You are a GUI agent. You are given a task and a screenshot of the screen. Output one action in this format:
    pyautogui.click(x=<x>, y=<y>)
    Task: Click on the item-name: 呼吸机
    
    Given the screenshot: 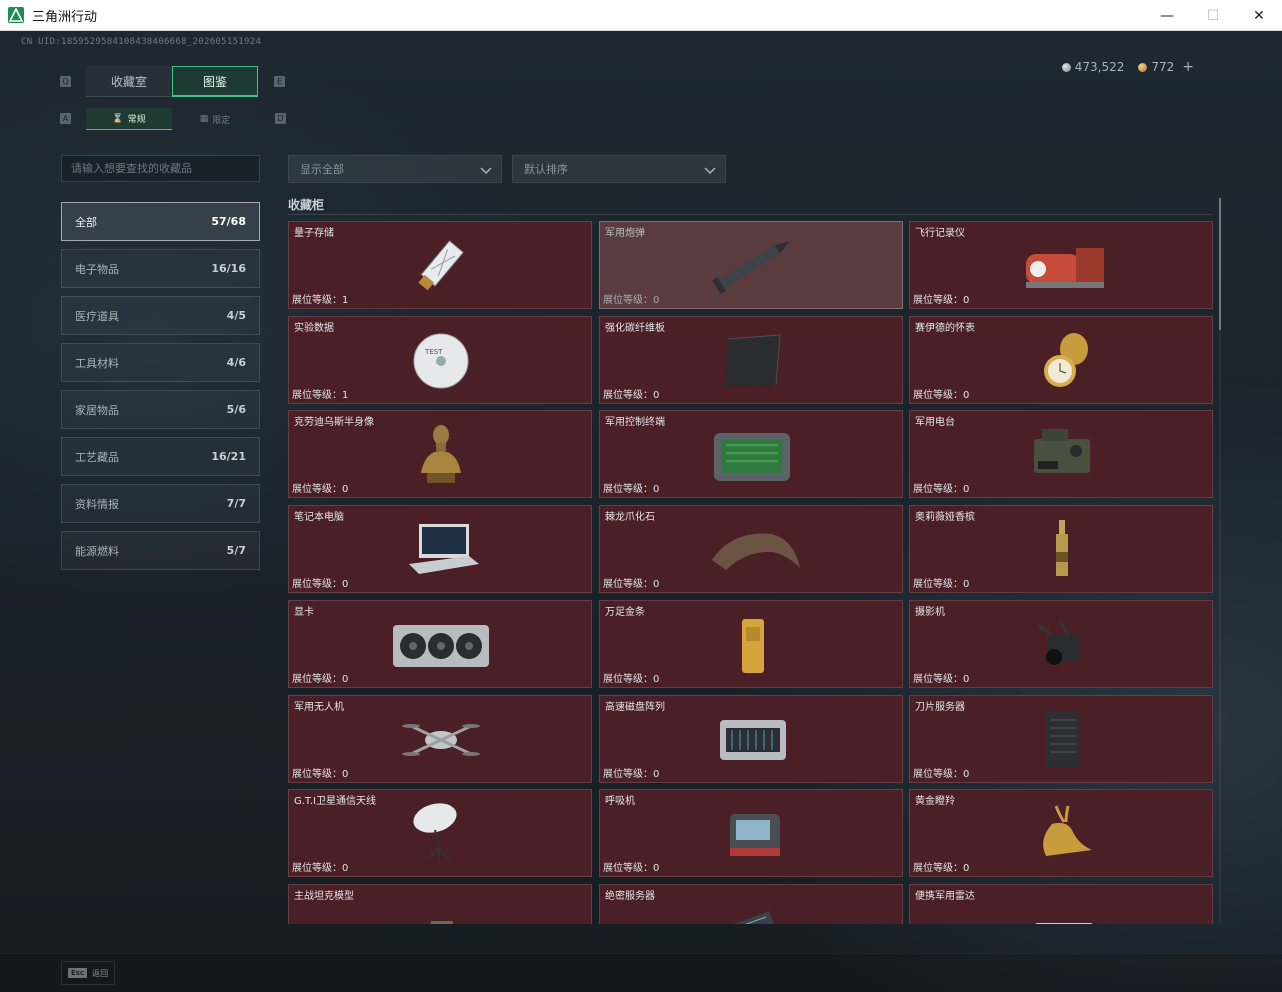 What is the action you would take?
    pyautogui.click(x=620, y=802)
    